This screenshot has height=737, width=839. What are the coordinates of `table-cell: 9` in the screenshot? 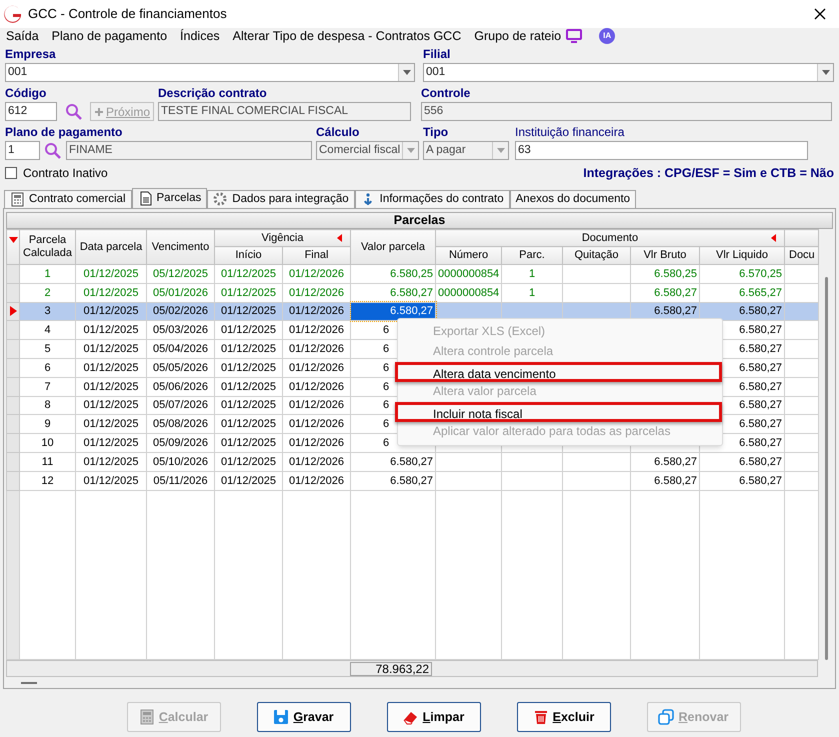 It's located at (48, 424).